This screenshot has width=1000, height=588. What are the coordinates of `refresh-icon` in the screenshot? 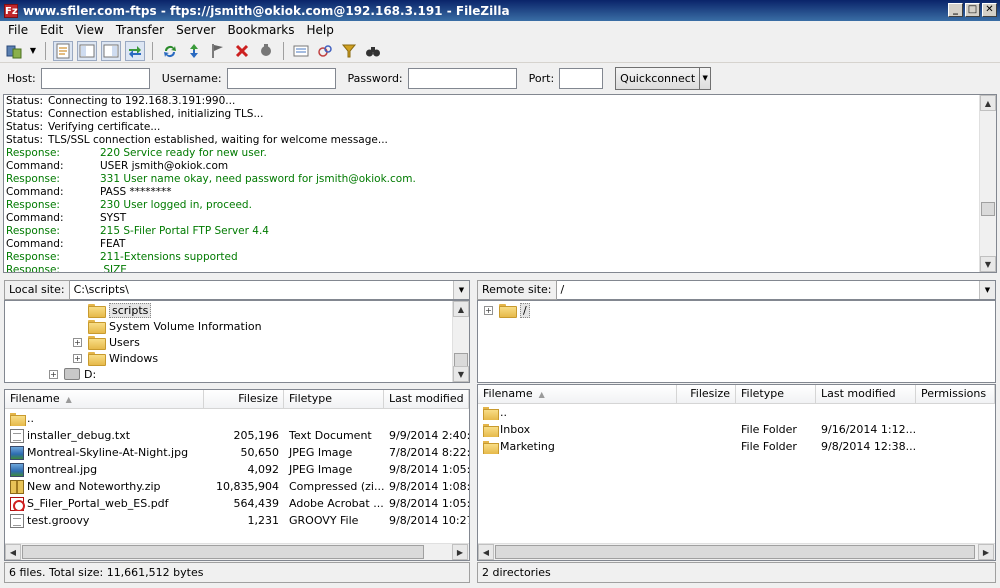 It's located at (170, 51).